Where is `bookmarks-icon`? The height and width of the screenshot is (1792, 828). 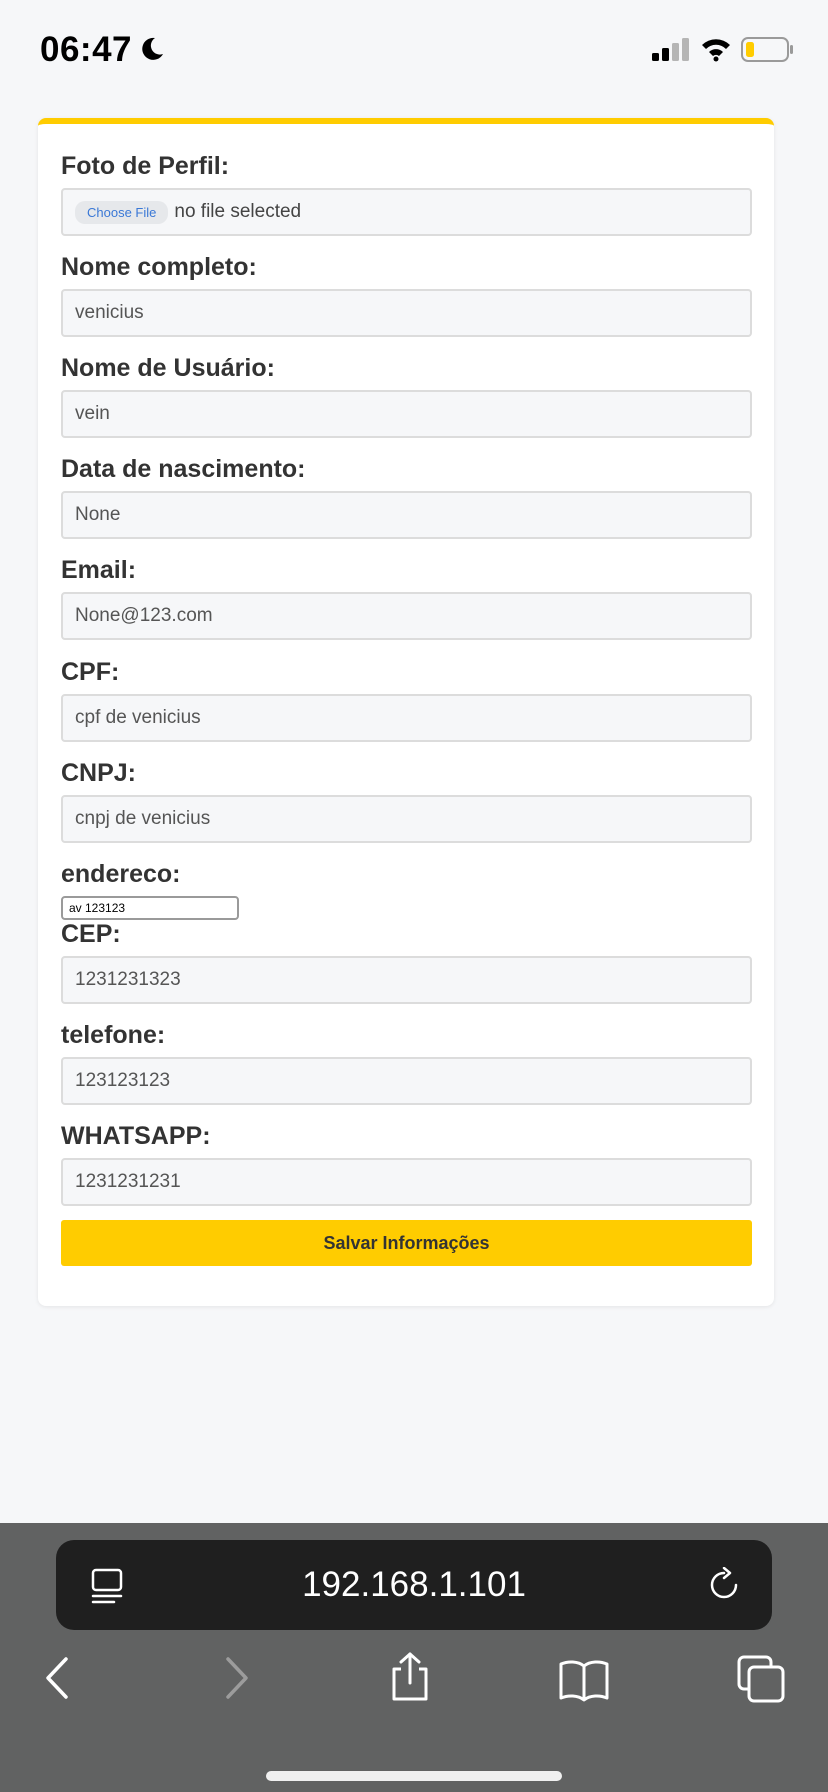 bookmarks-icon is located at coordinates (584, 1682).